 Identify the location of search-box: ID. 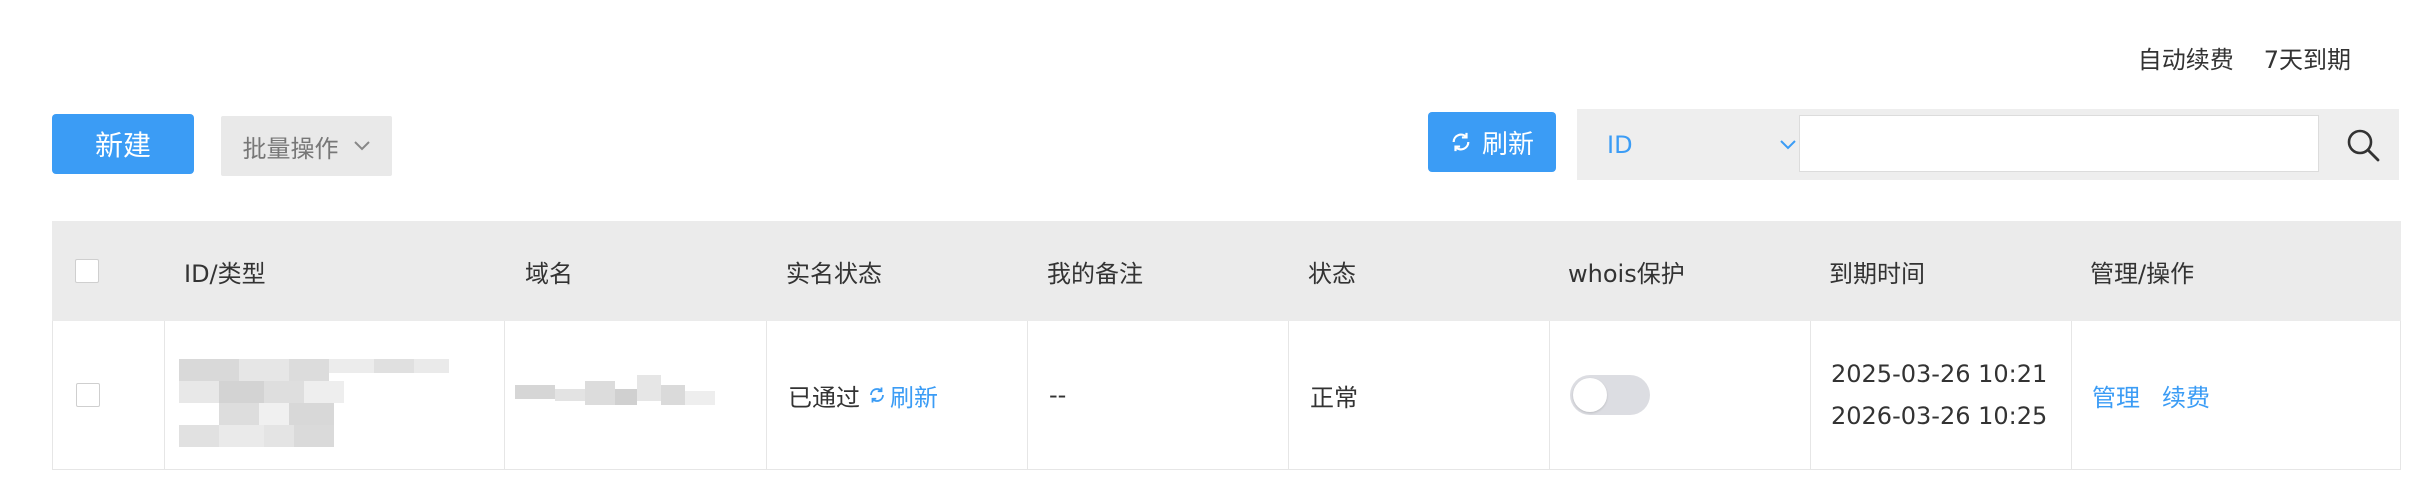
(1988, 144).